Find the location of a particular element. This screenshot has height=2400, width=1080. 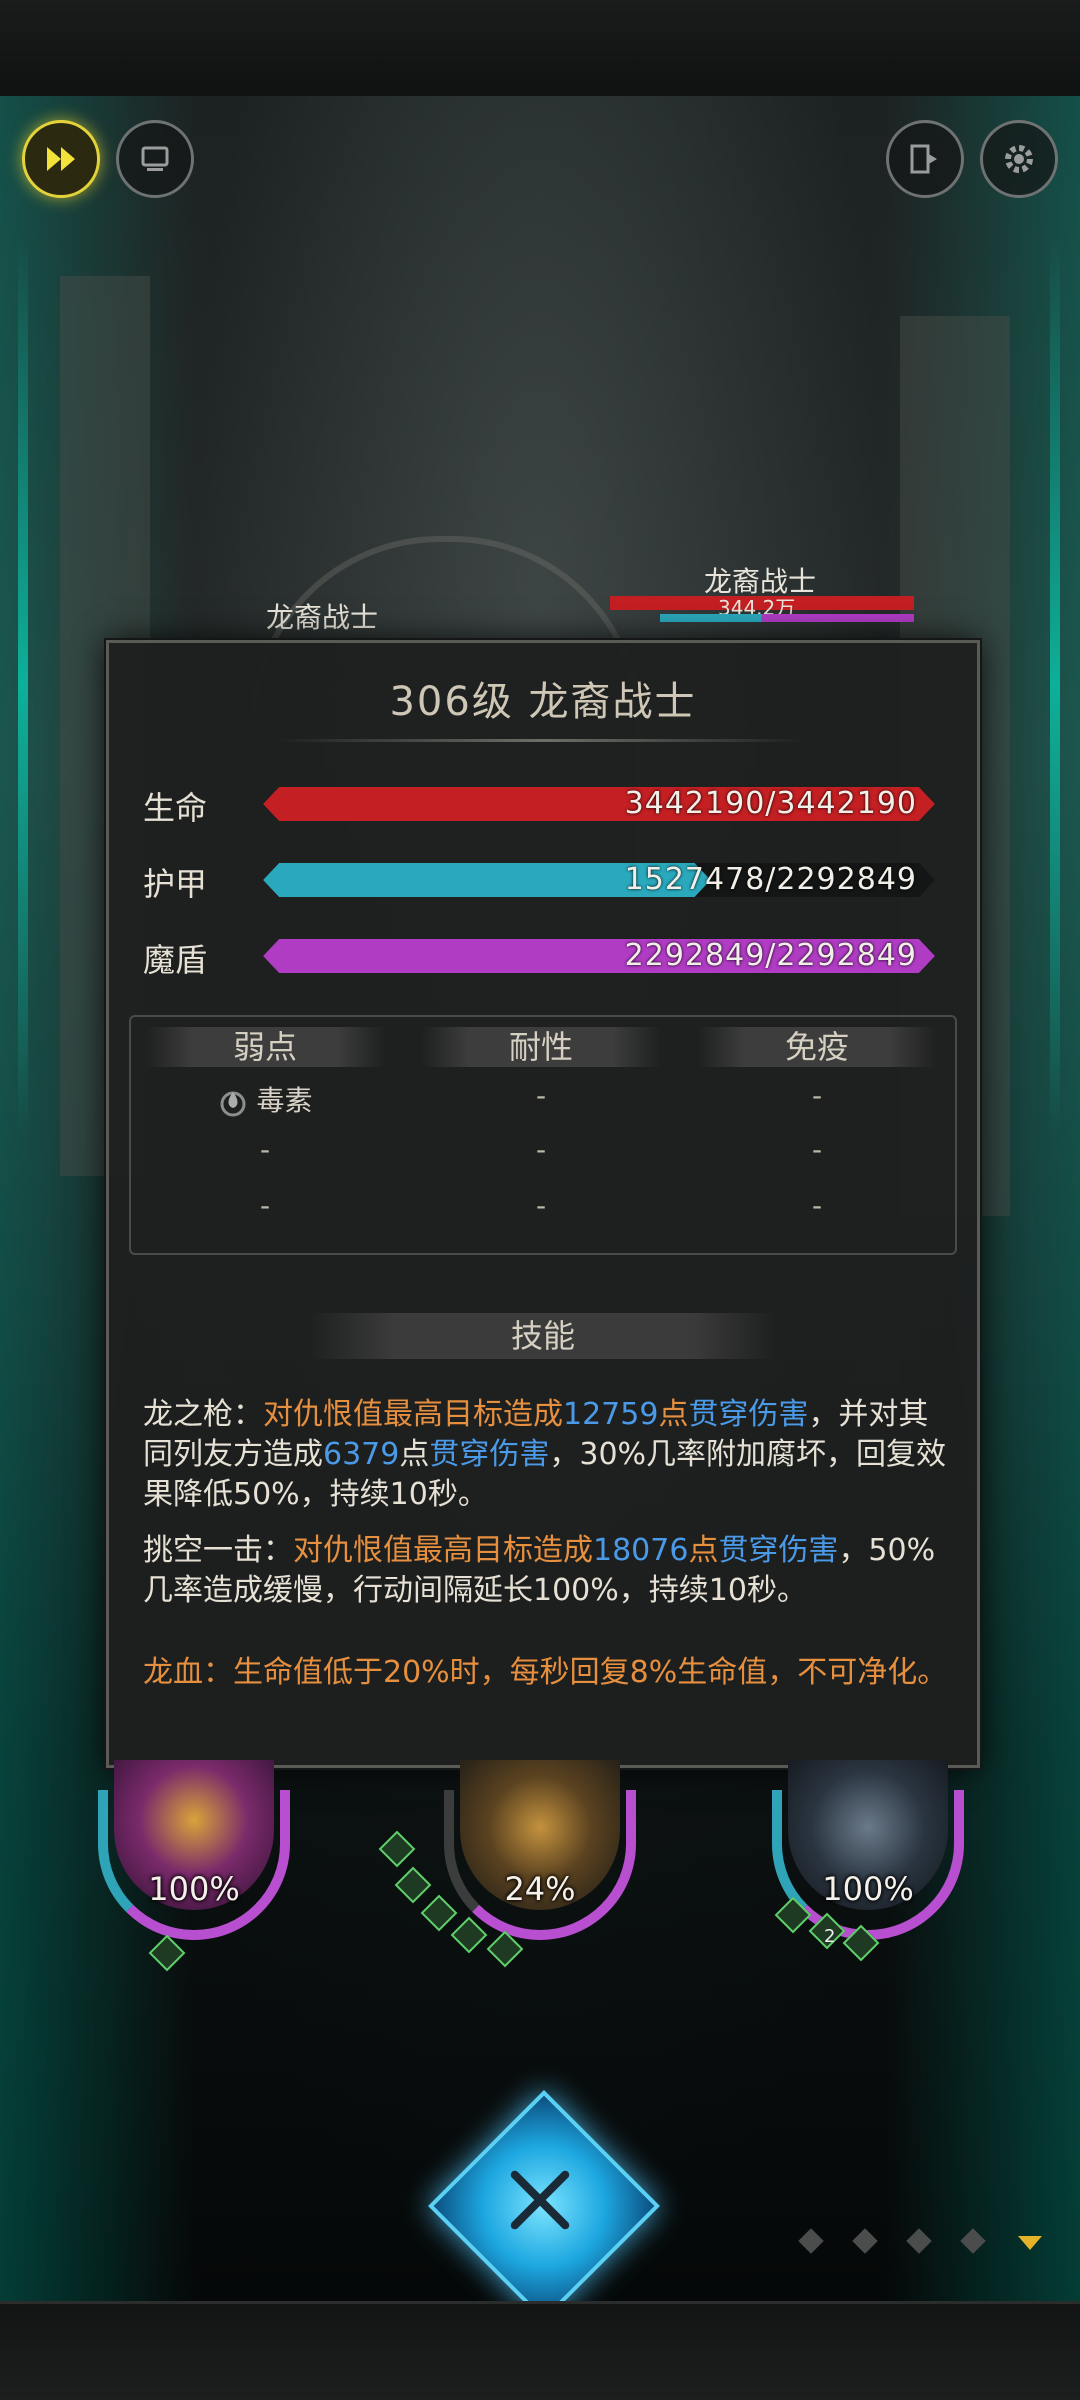

stat-label: 魔盾 is located at coordinates (175, 960).